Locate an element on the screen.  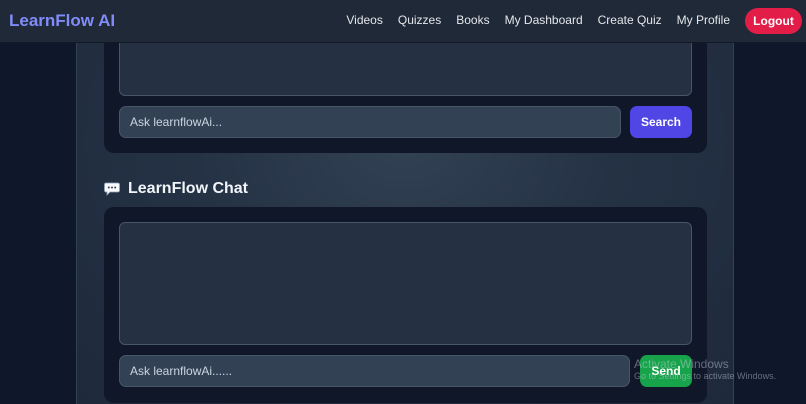
speech-bubble-icon is located at coordinates (112, 189).